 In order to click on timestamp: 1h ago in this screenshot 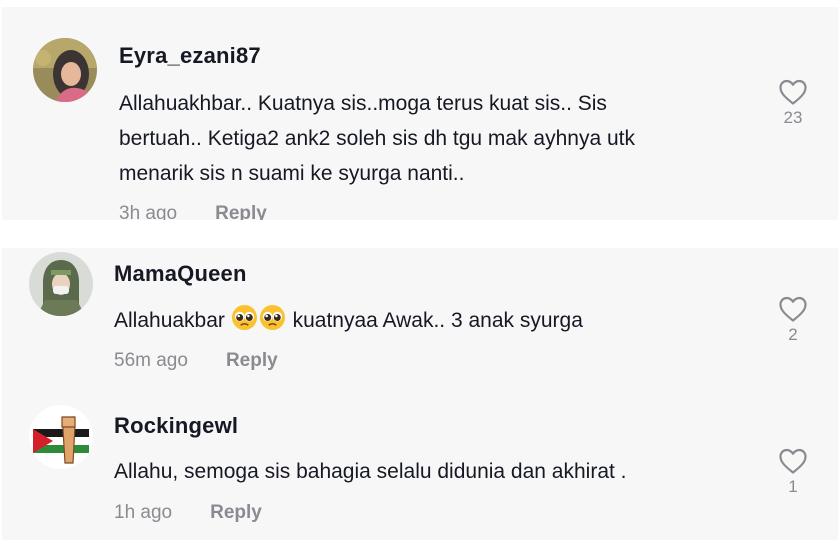, I will do `click(143, 512)`.